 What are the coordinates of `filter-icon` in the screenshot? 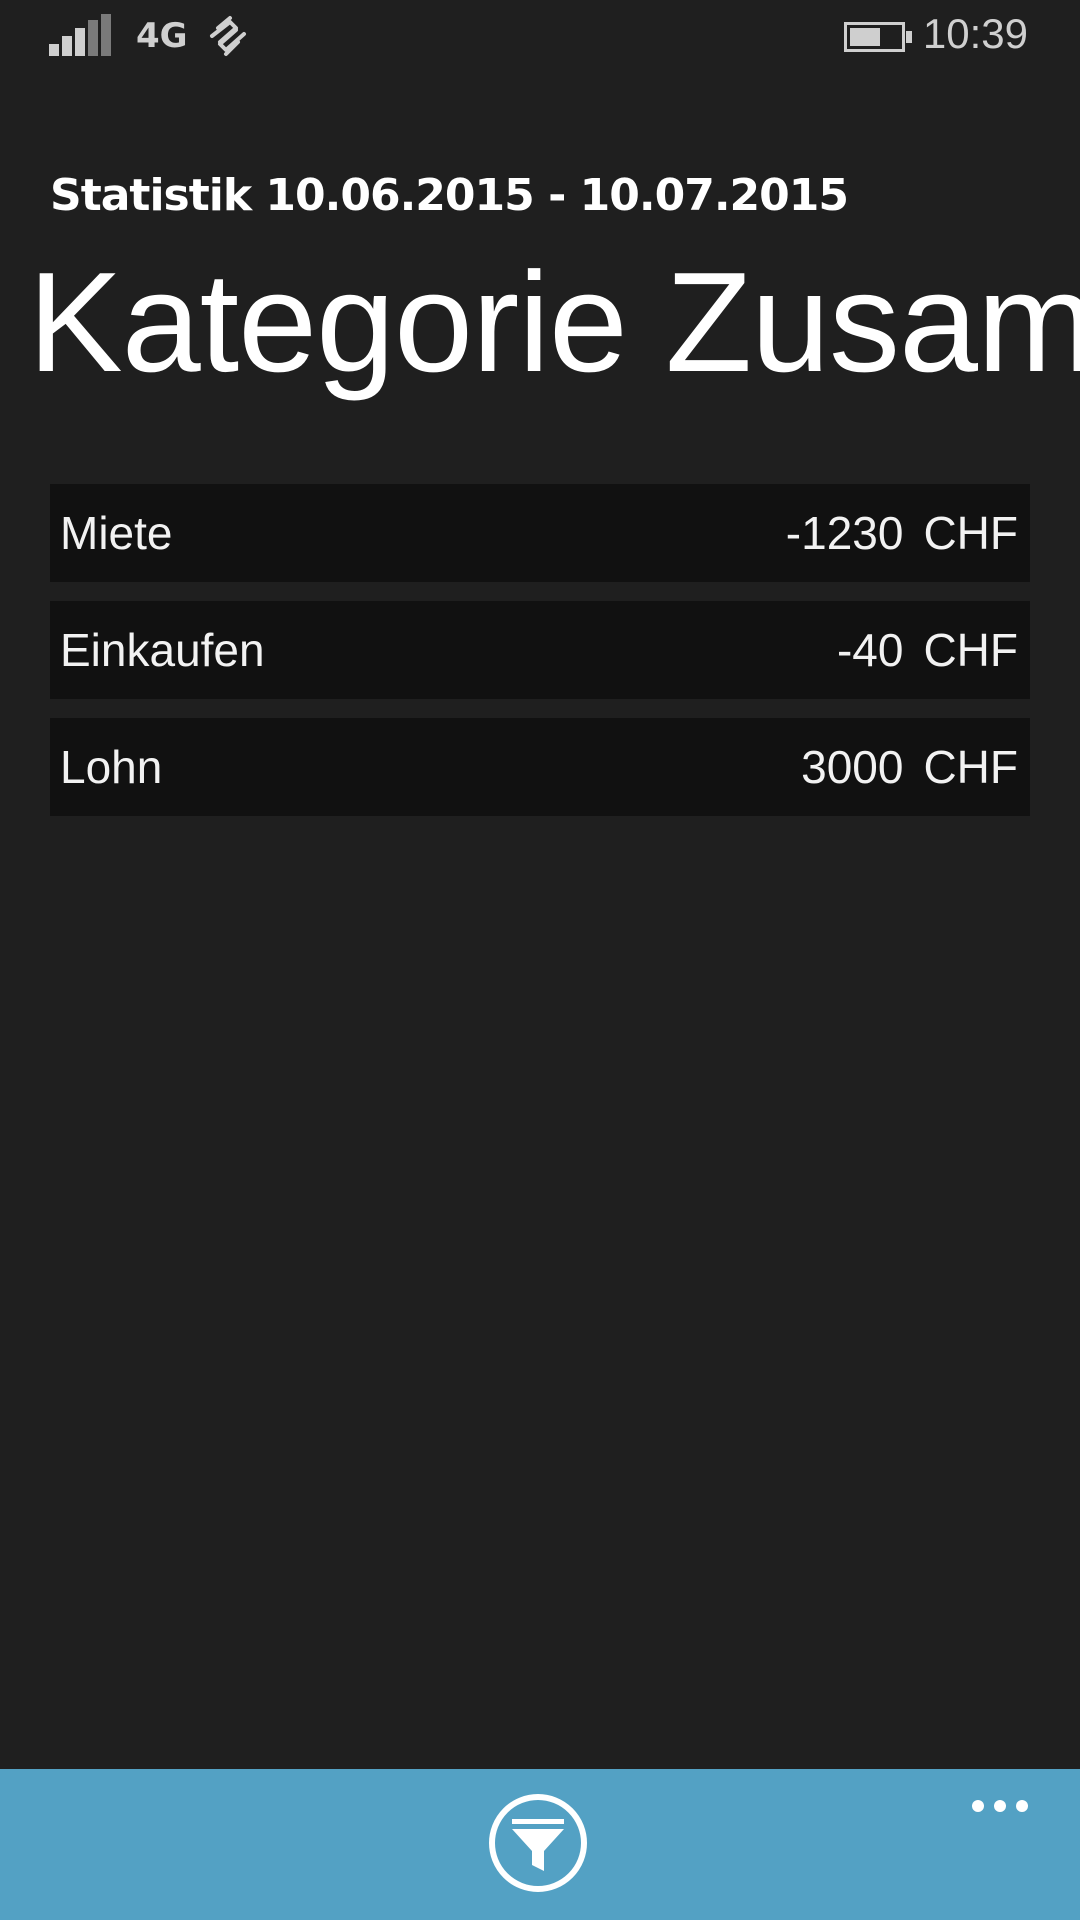 It's located at (538, 1843).